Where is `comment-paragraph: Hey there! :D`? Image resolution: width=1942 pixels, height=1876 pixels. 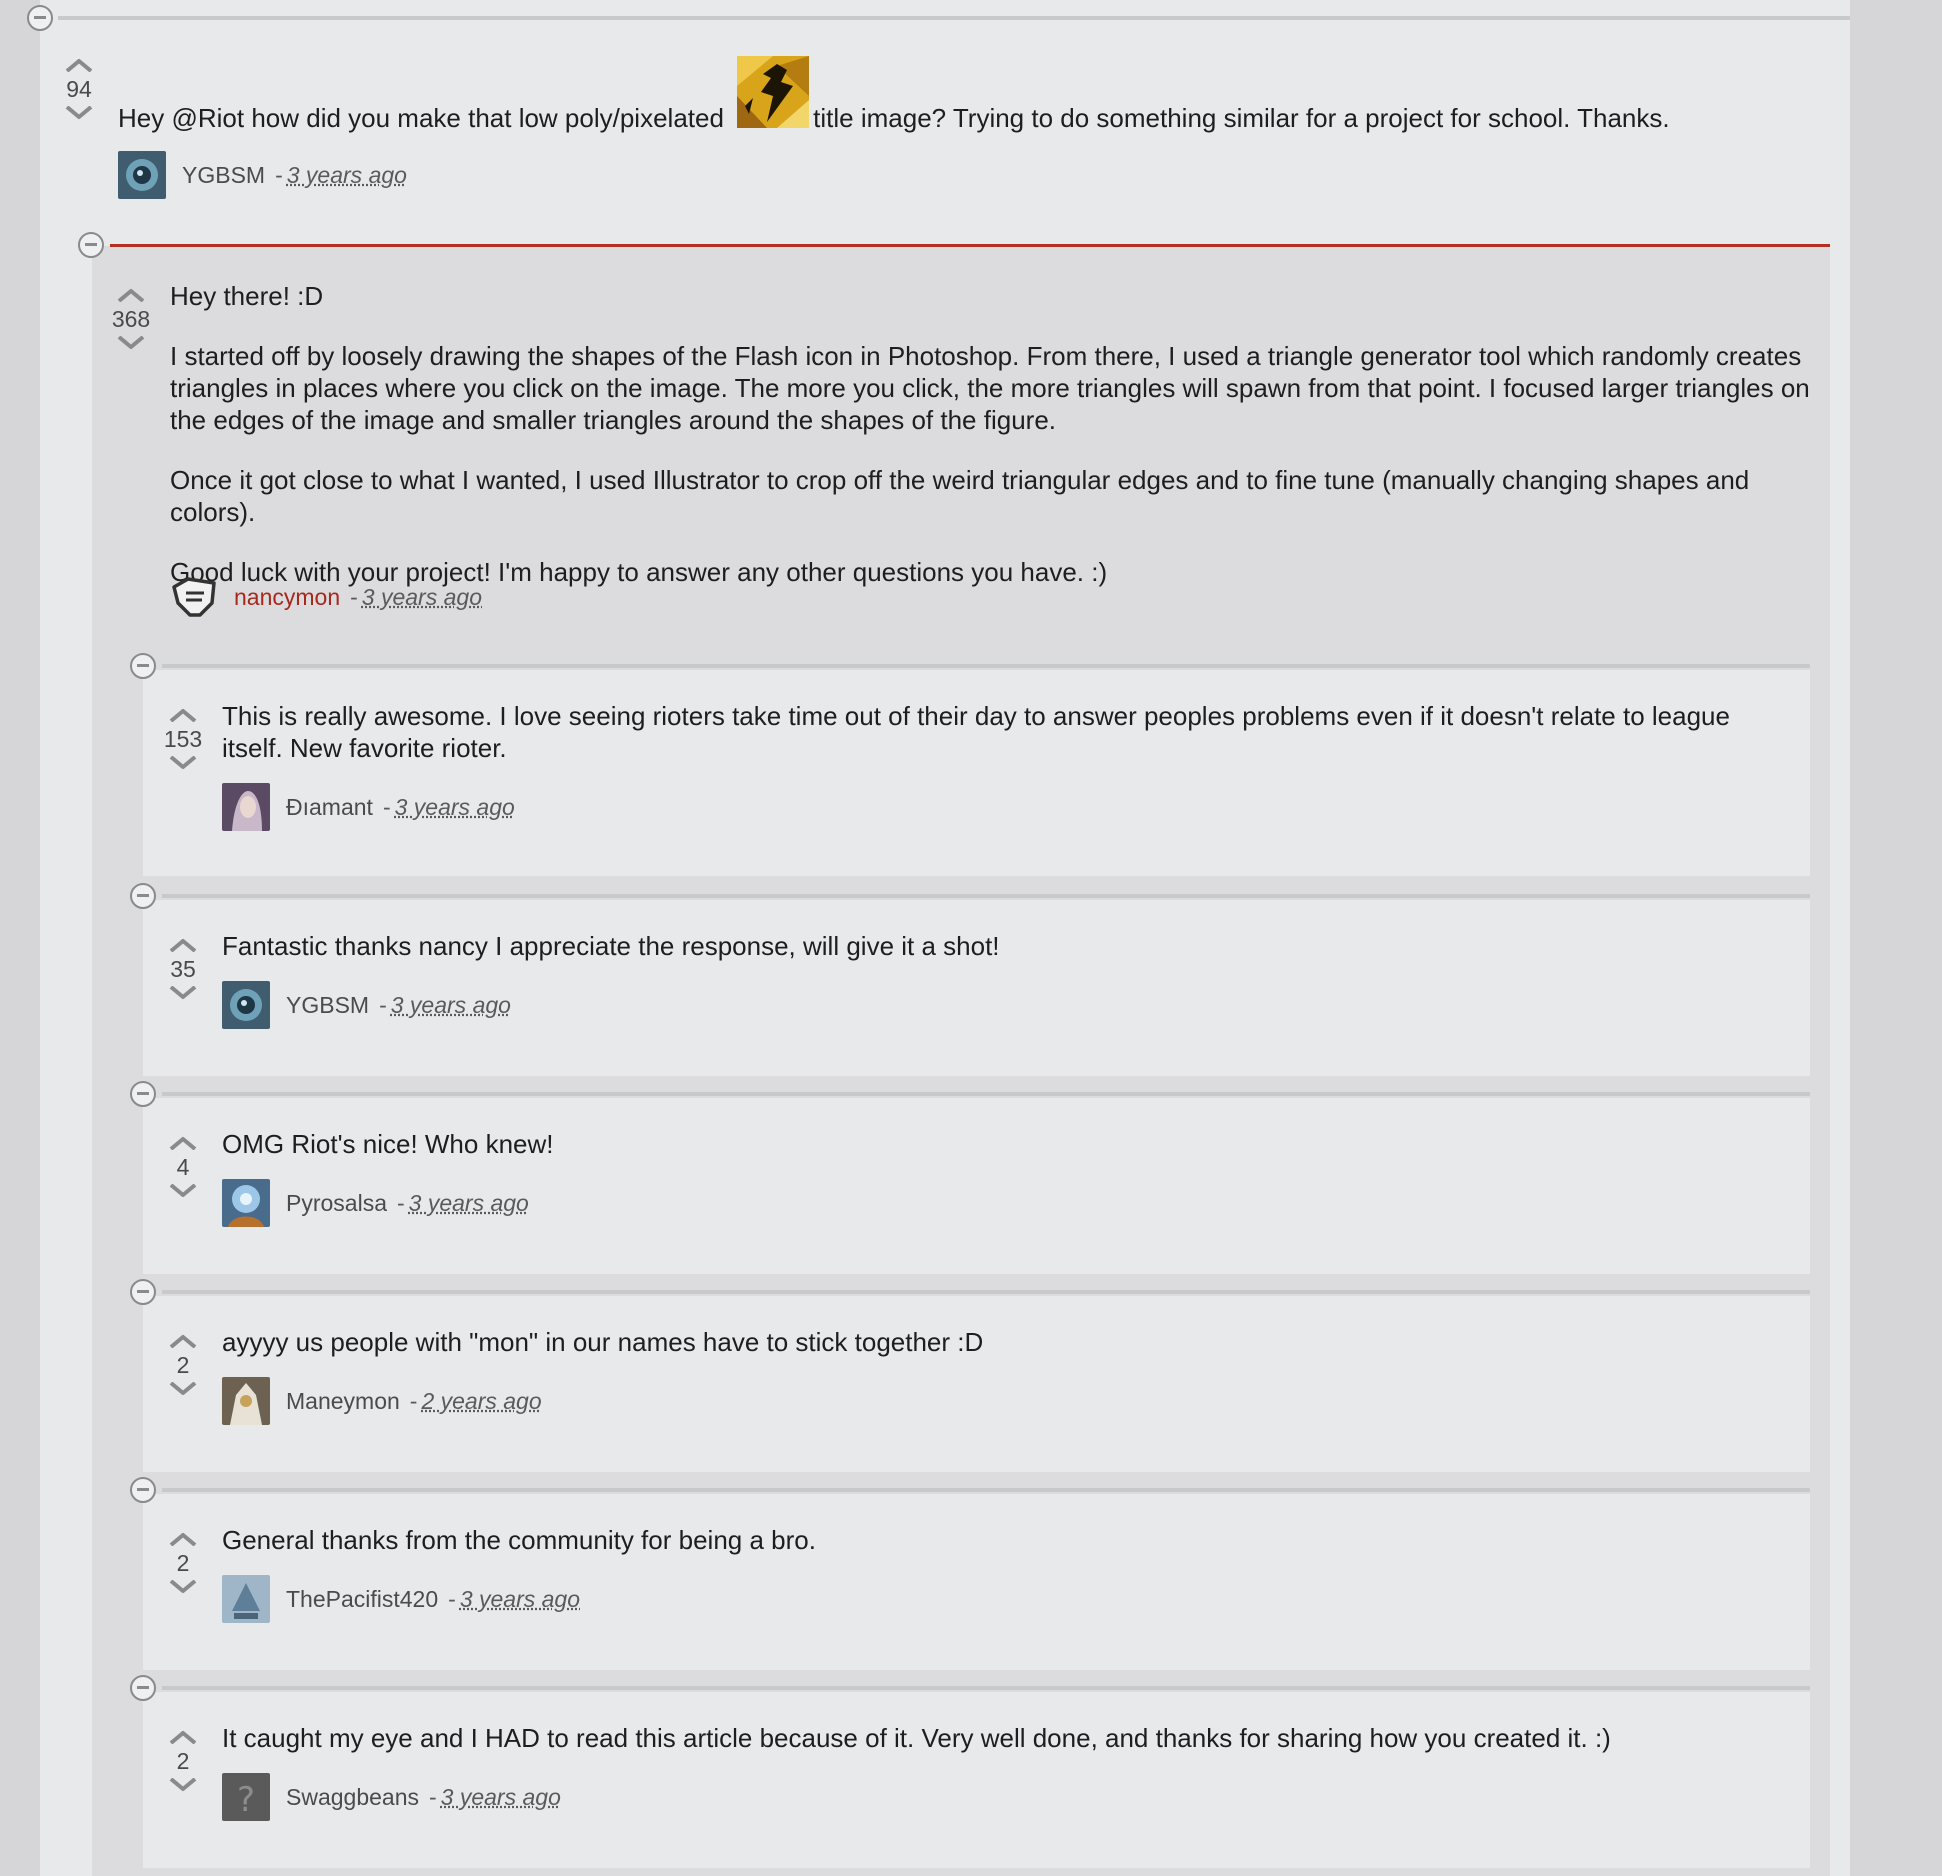
comment-paragraph: Hey there! :D is located at coordinates (247, 296).